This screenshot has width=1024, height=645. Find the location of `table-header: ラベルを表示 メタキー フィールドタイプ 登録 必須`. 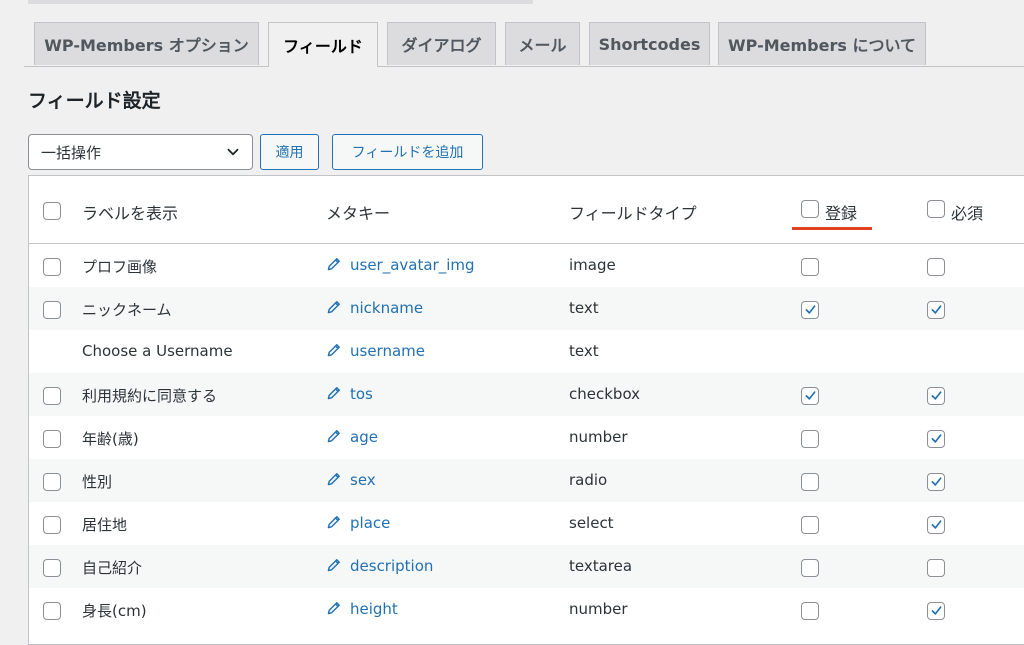

table-header: ラベルを表示 メタキー フィールドタイプ 登録 必須 is located at coordinates (526, 210).